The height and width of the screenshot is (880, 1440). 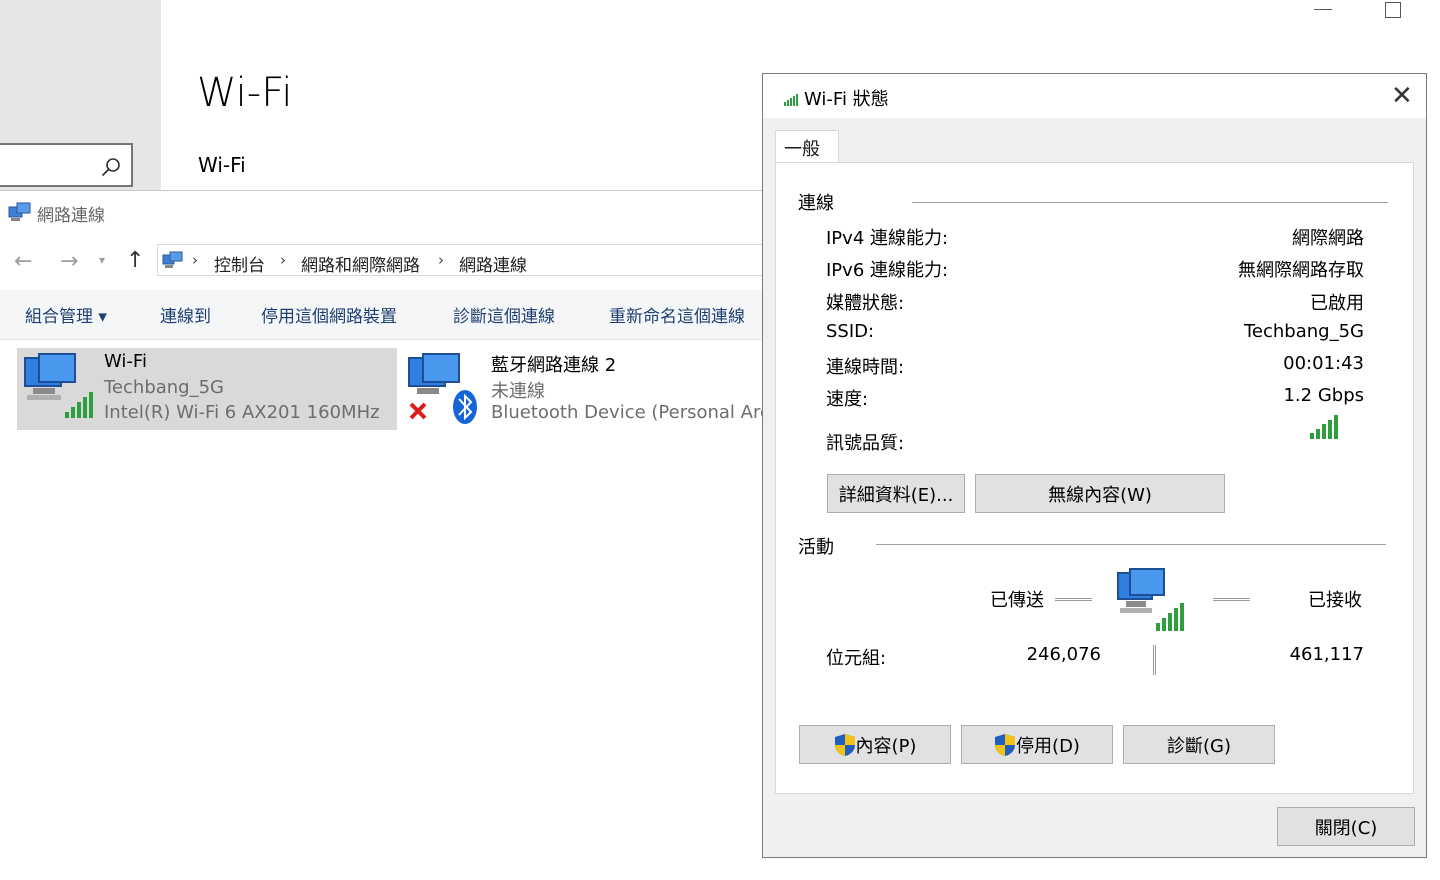 I want to click on item-name: 藍牙網路連線 2, so click(x=554, y=365).